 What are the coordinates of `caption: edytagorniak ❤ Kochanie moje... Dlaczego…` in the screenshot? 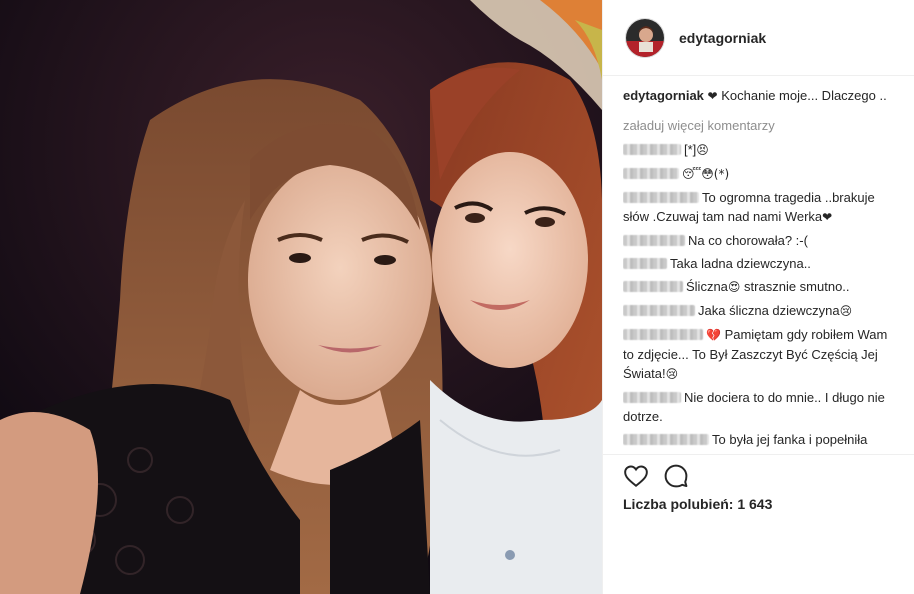 It's located at (762, 97).